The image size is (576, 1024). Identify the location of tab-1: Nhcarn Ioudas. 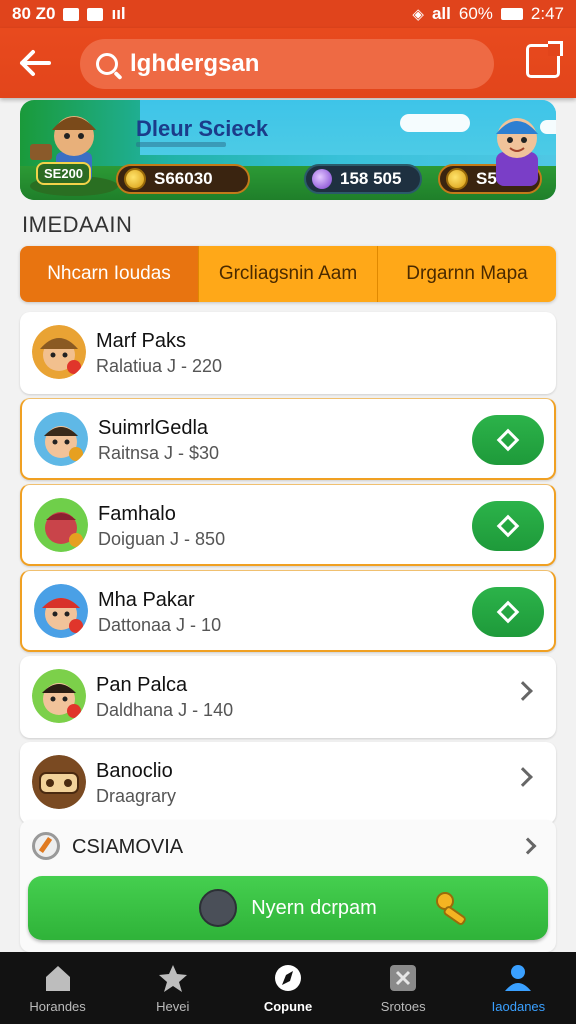
(109, 274).